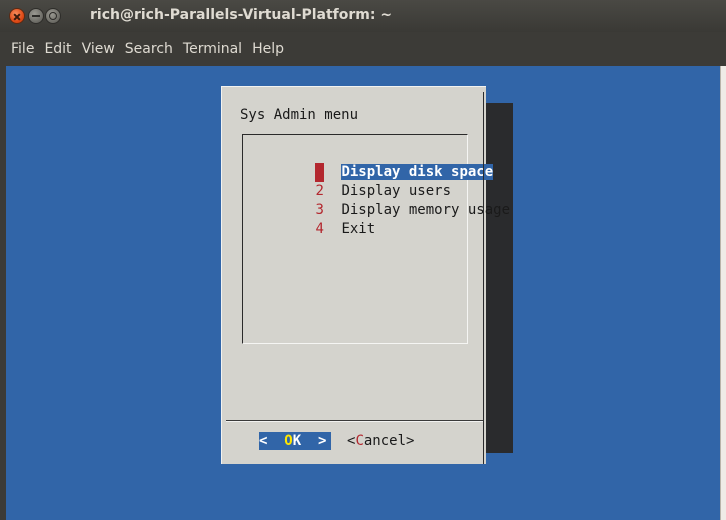  Describe the element at coordinates (319, 229) in the screenshot. I see `menu-item-tag: 4` at that location.